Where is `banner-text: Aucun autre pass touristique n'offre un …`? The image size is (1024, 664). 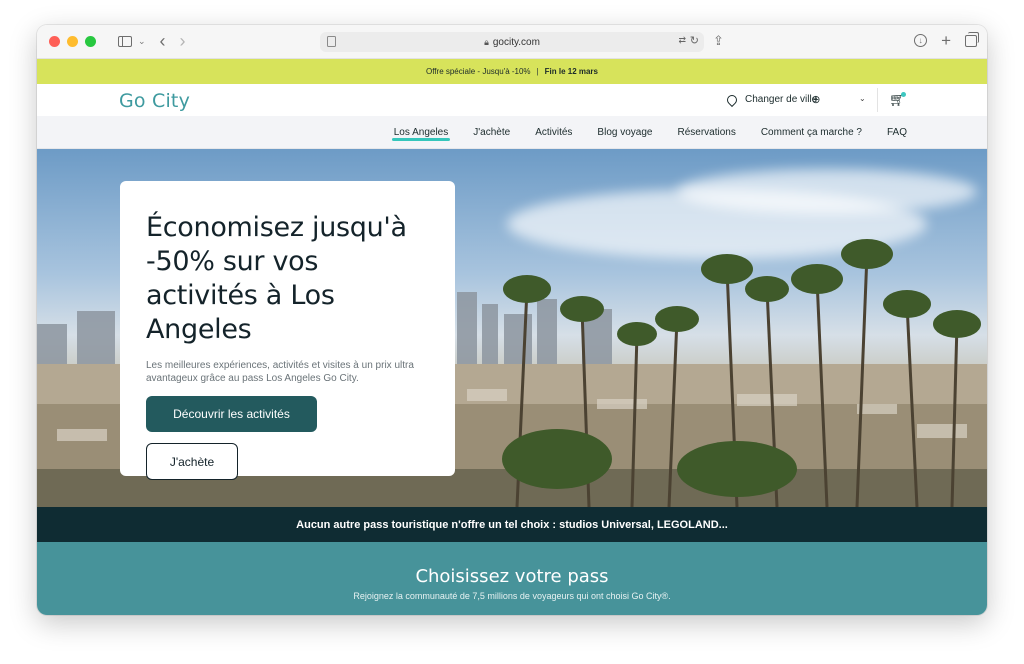 banner-text: Aucun autre pass touristique n'offre un … is located at coordinates (512, 524).